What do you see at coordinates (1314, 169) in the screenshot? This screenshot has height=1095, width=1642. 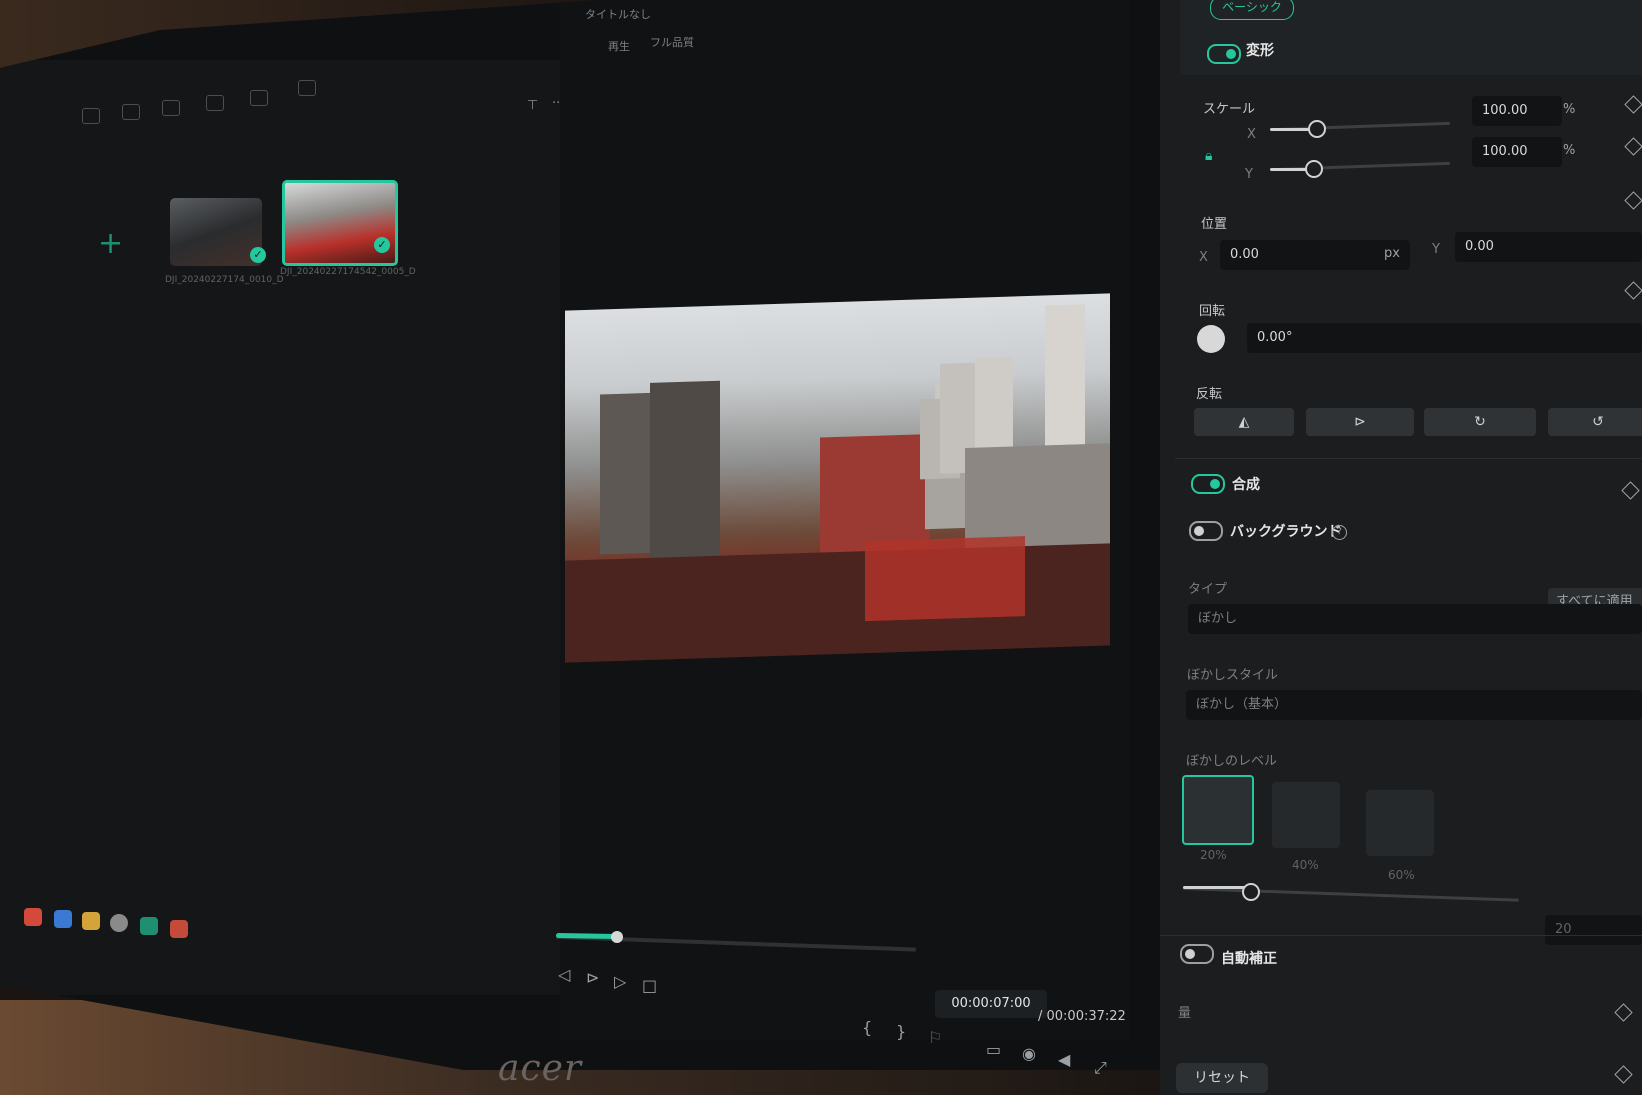 I see `scale-y-slider-handle` at bounding box center [1314, 169].